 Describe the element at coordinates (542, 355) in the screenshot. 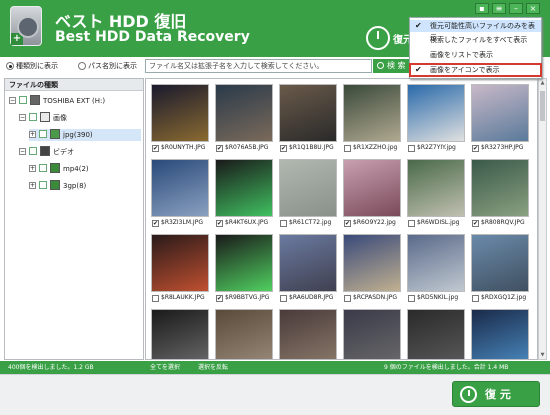

I see `scroll-down-icon: ▼` at that location.